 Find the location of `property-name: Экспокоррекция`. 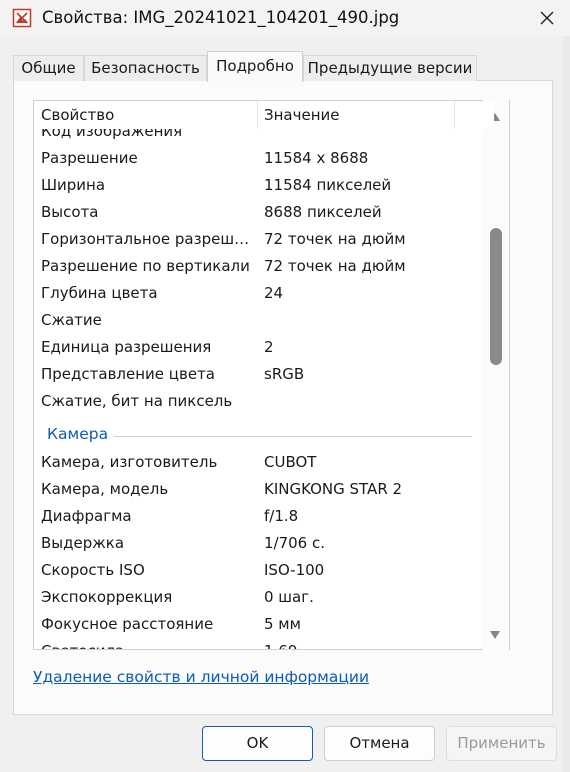

property-name: Экспокоррекция is located at coordinates (107, 597).